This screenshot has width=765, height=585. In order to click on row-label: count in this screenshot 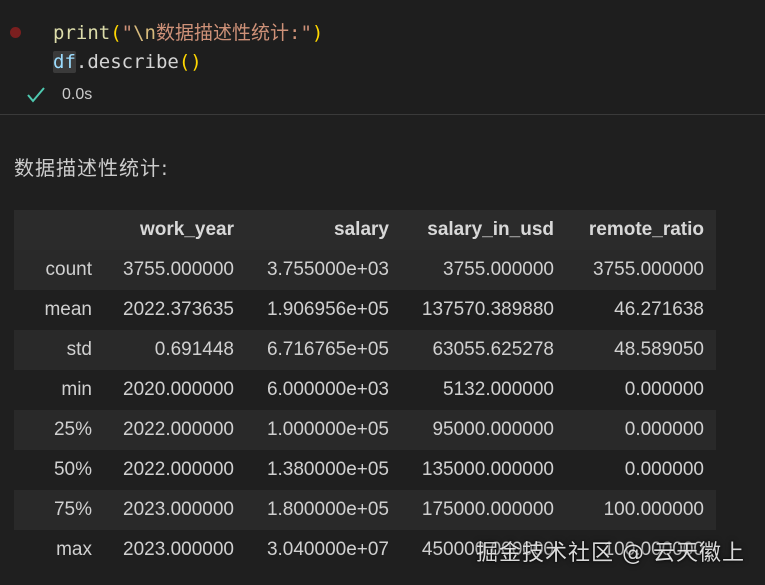, I will do `click(59, 270)`.